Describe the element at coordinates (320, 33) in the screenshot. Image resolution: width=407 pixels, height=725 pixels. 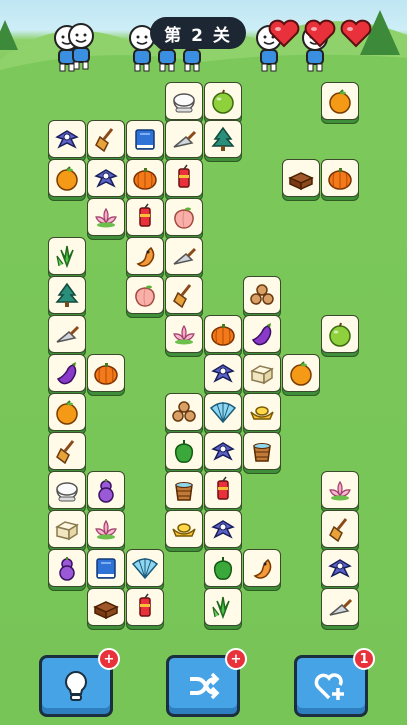
I see `lives-display` at that location.